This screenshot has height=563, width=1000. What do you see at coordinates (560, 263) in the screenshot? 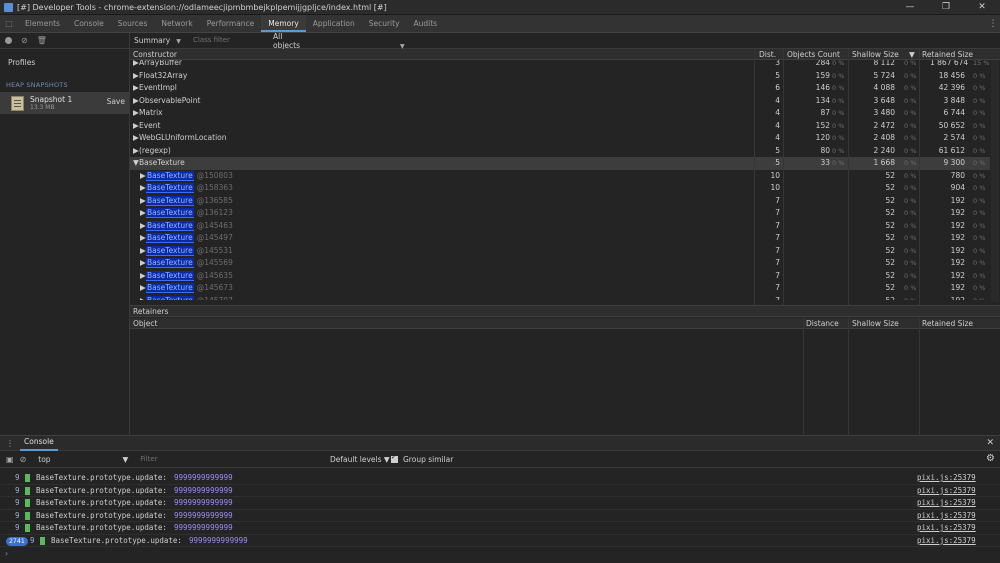
I see `heap-instance-row: ▶ BaseTexture @145569 7 52 0 % 192 0 %` at bounding box center [560, 263].